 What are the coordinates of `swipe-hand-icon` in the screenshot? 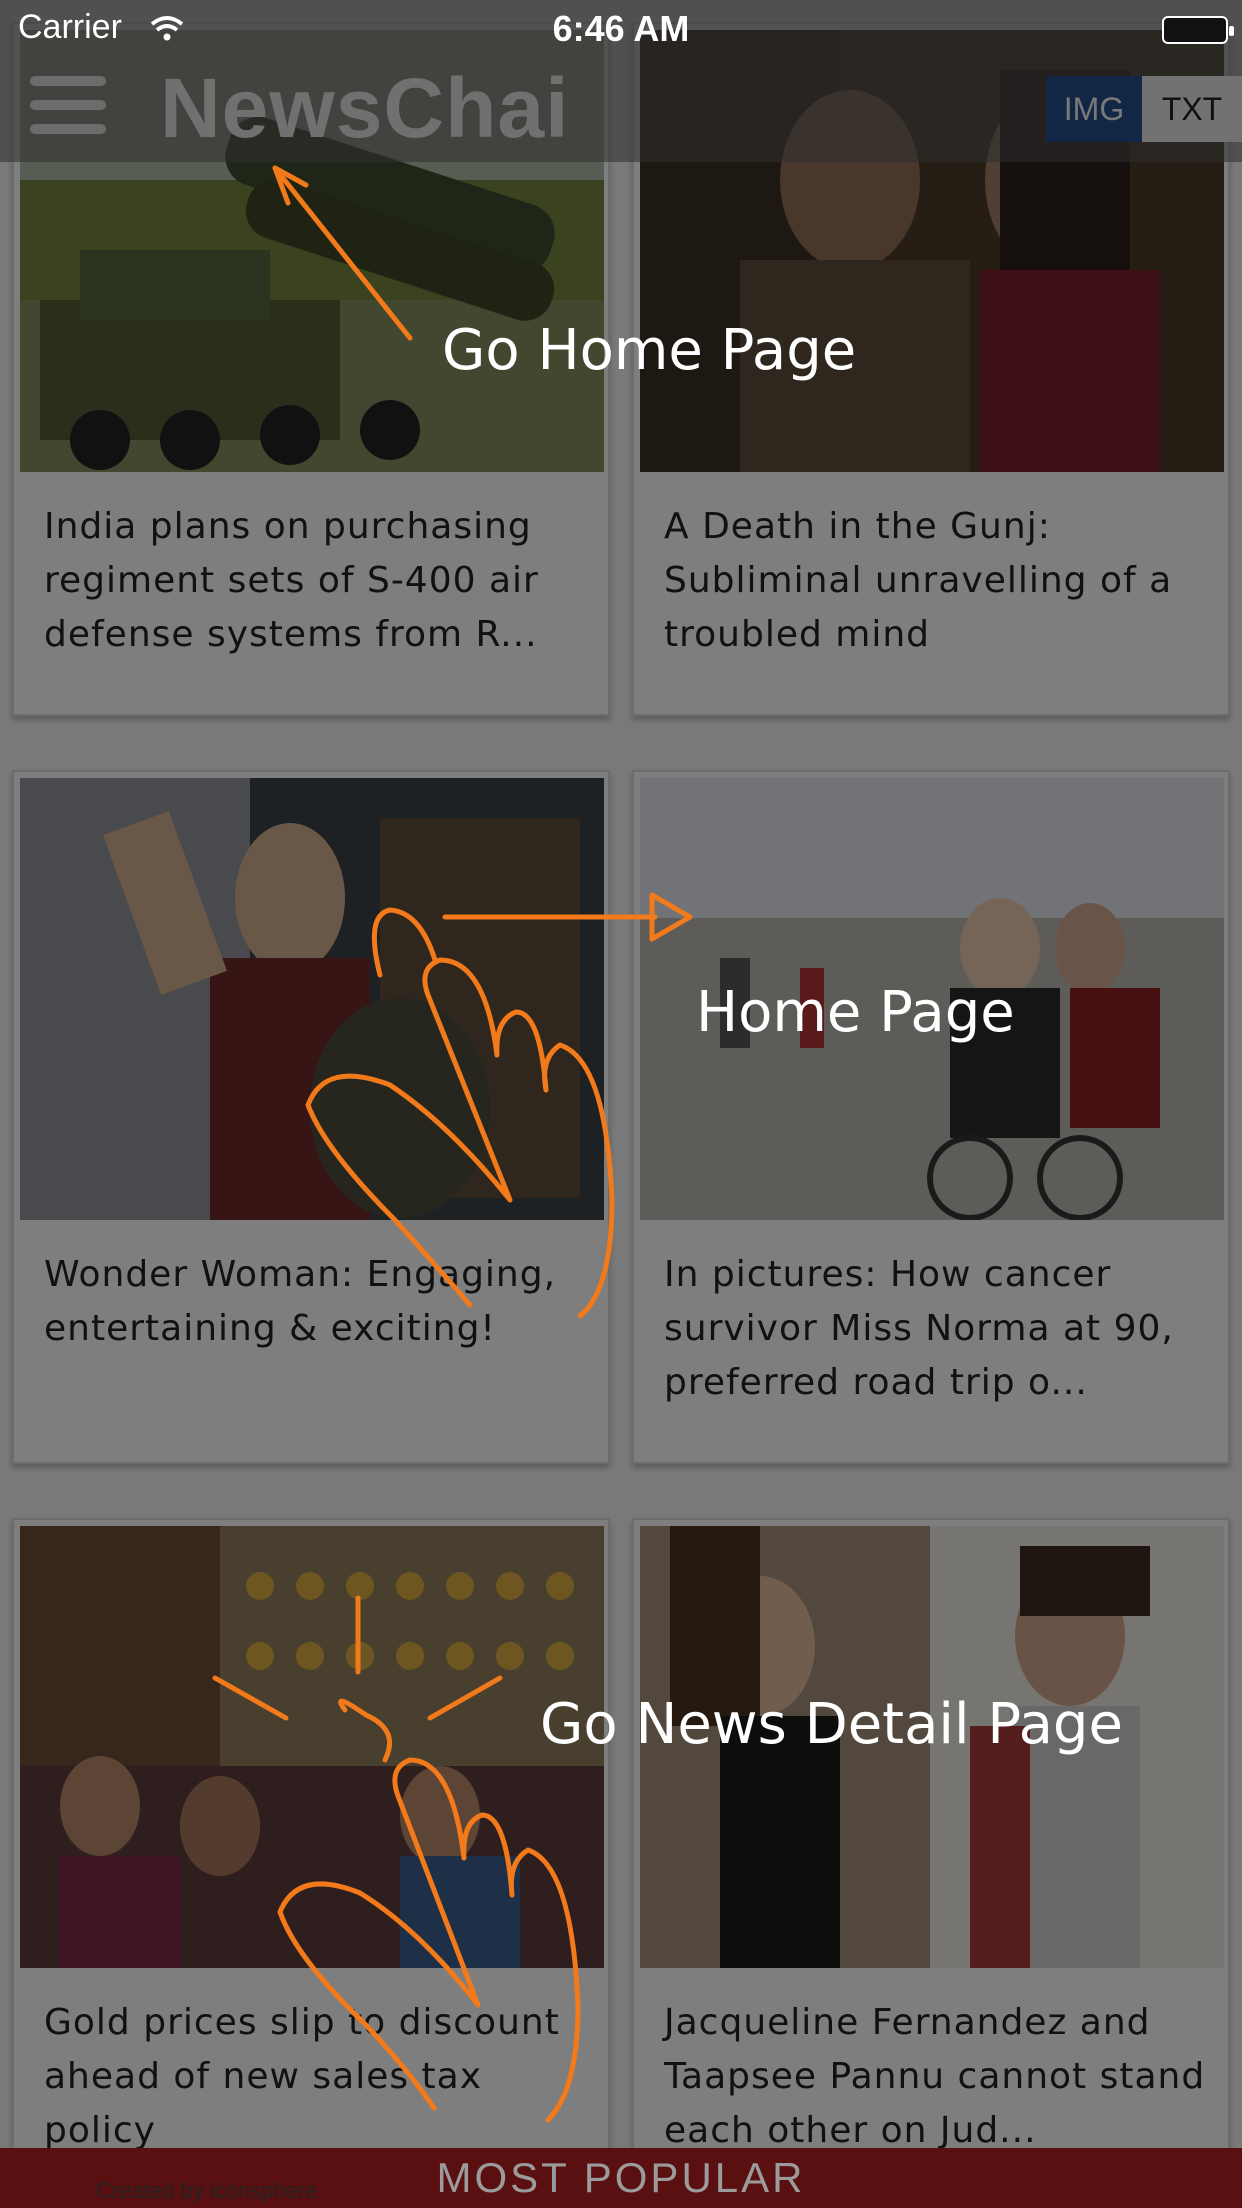 It's located at (460, 1138).